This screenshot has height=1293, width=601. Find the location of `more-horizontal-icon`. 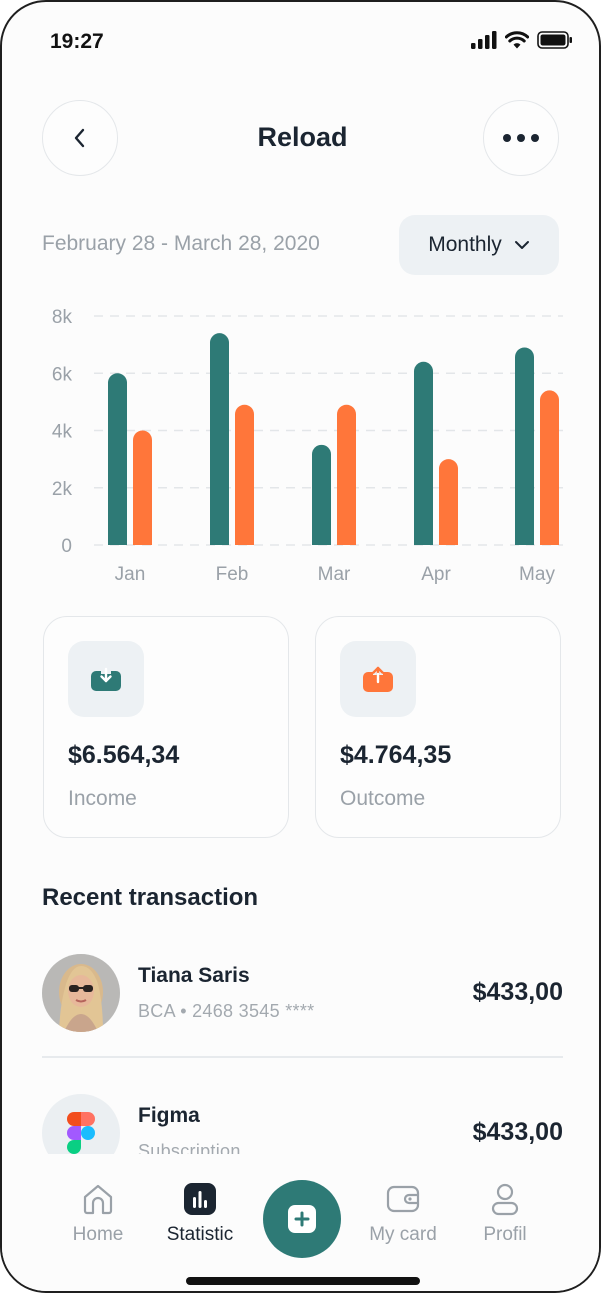

more-horizontal-icon is located at coordinates (521, 138).